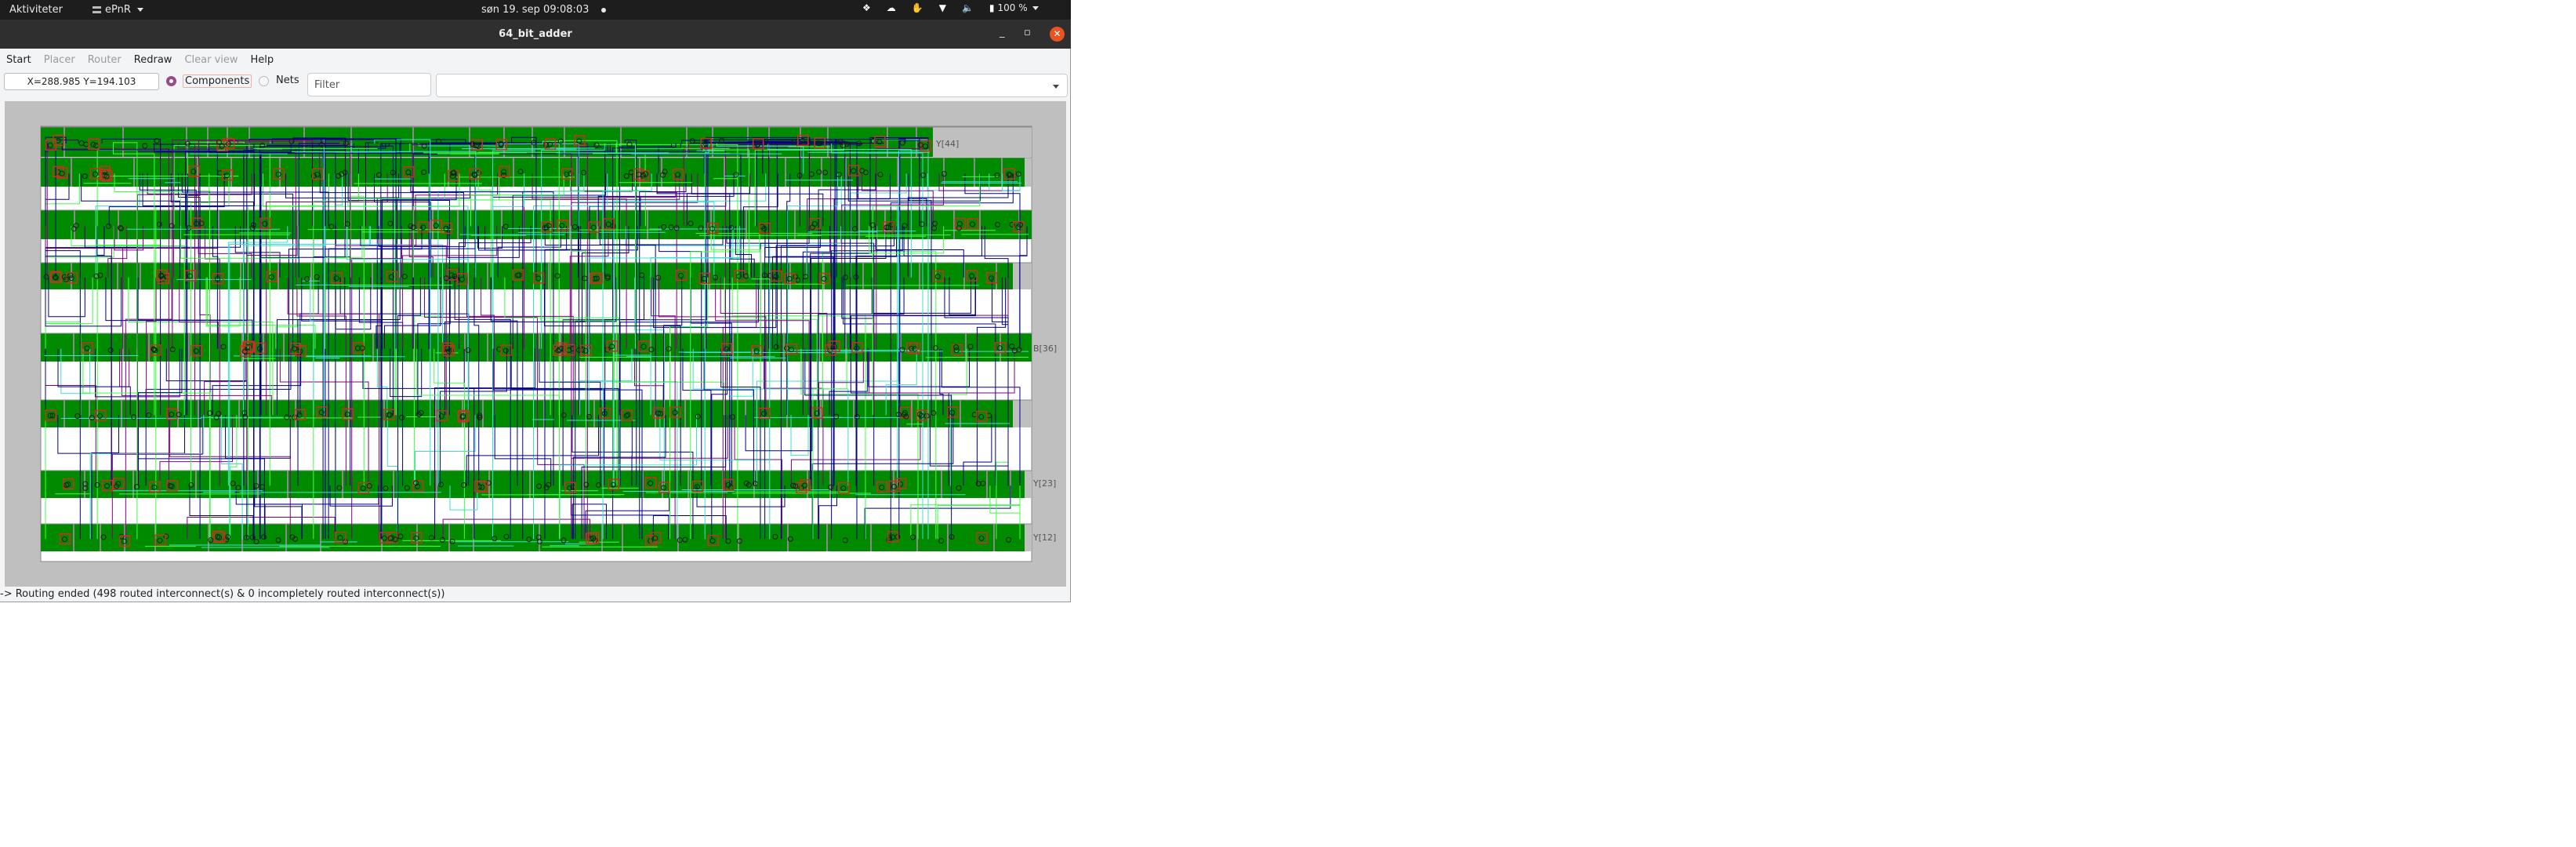 The height and width of the screenshot is (847, 2576). Describe the element at coordinates (153, 60) in the screenshot. I see `menu-redraw: Redraw` at that location.